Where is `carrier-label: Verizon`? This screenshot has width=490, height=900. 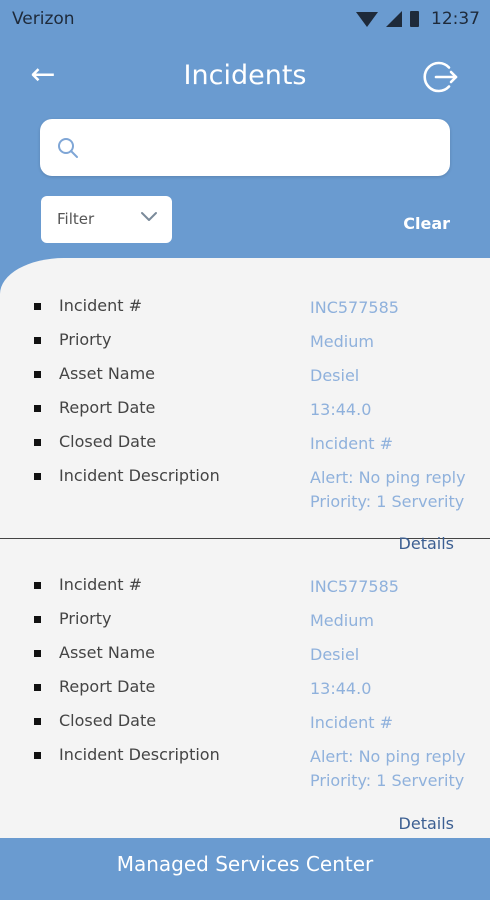 carrier-label: Verizon is located at coordinates (43, 19).